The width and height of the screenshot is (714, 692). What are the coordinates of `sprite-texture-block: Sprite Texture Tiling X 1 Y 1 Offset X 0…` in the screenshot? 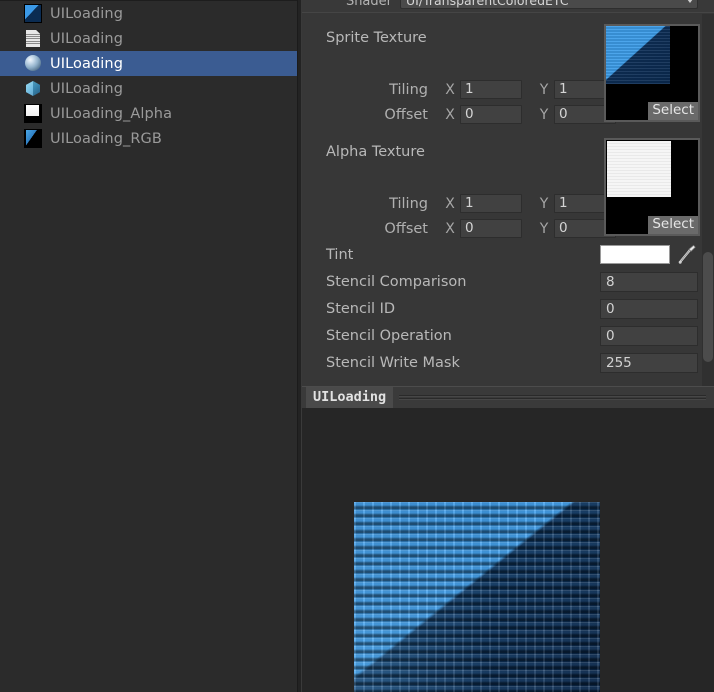 It's located at (508, 71).